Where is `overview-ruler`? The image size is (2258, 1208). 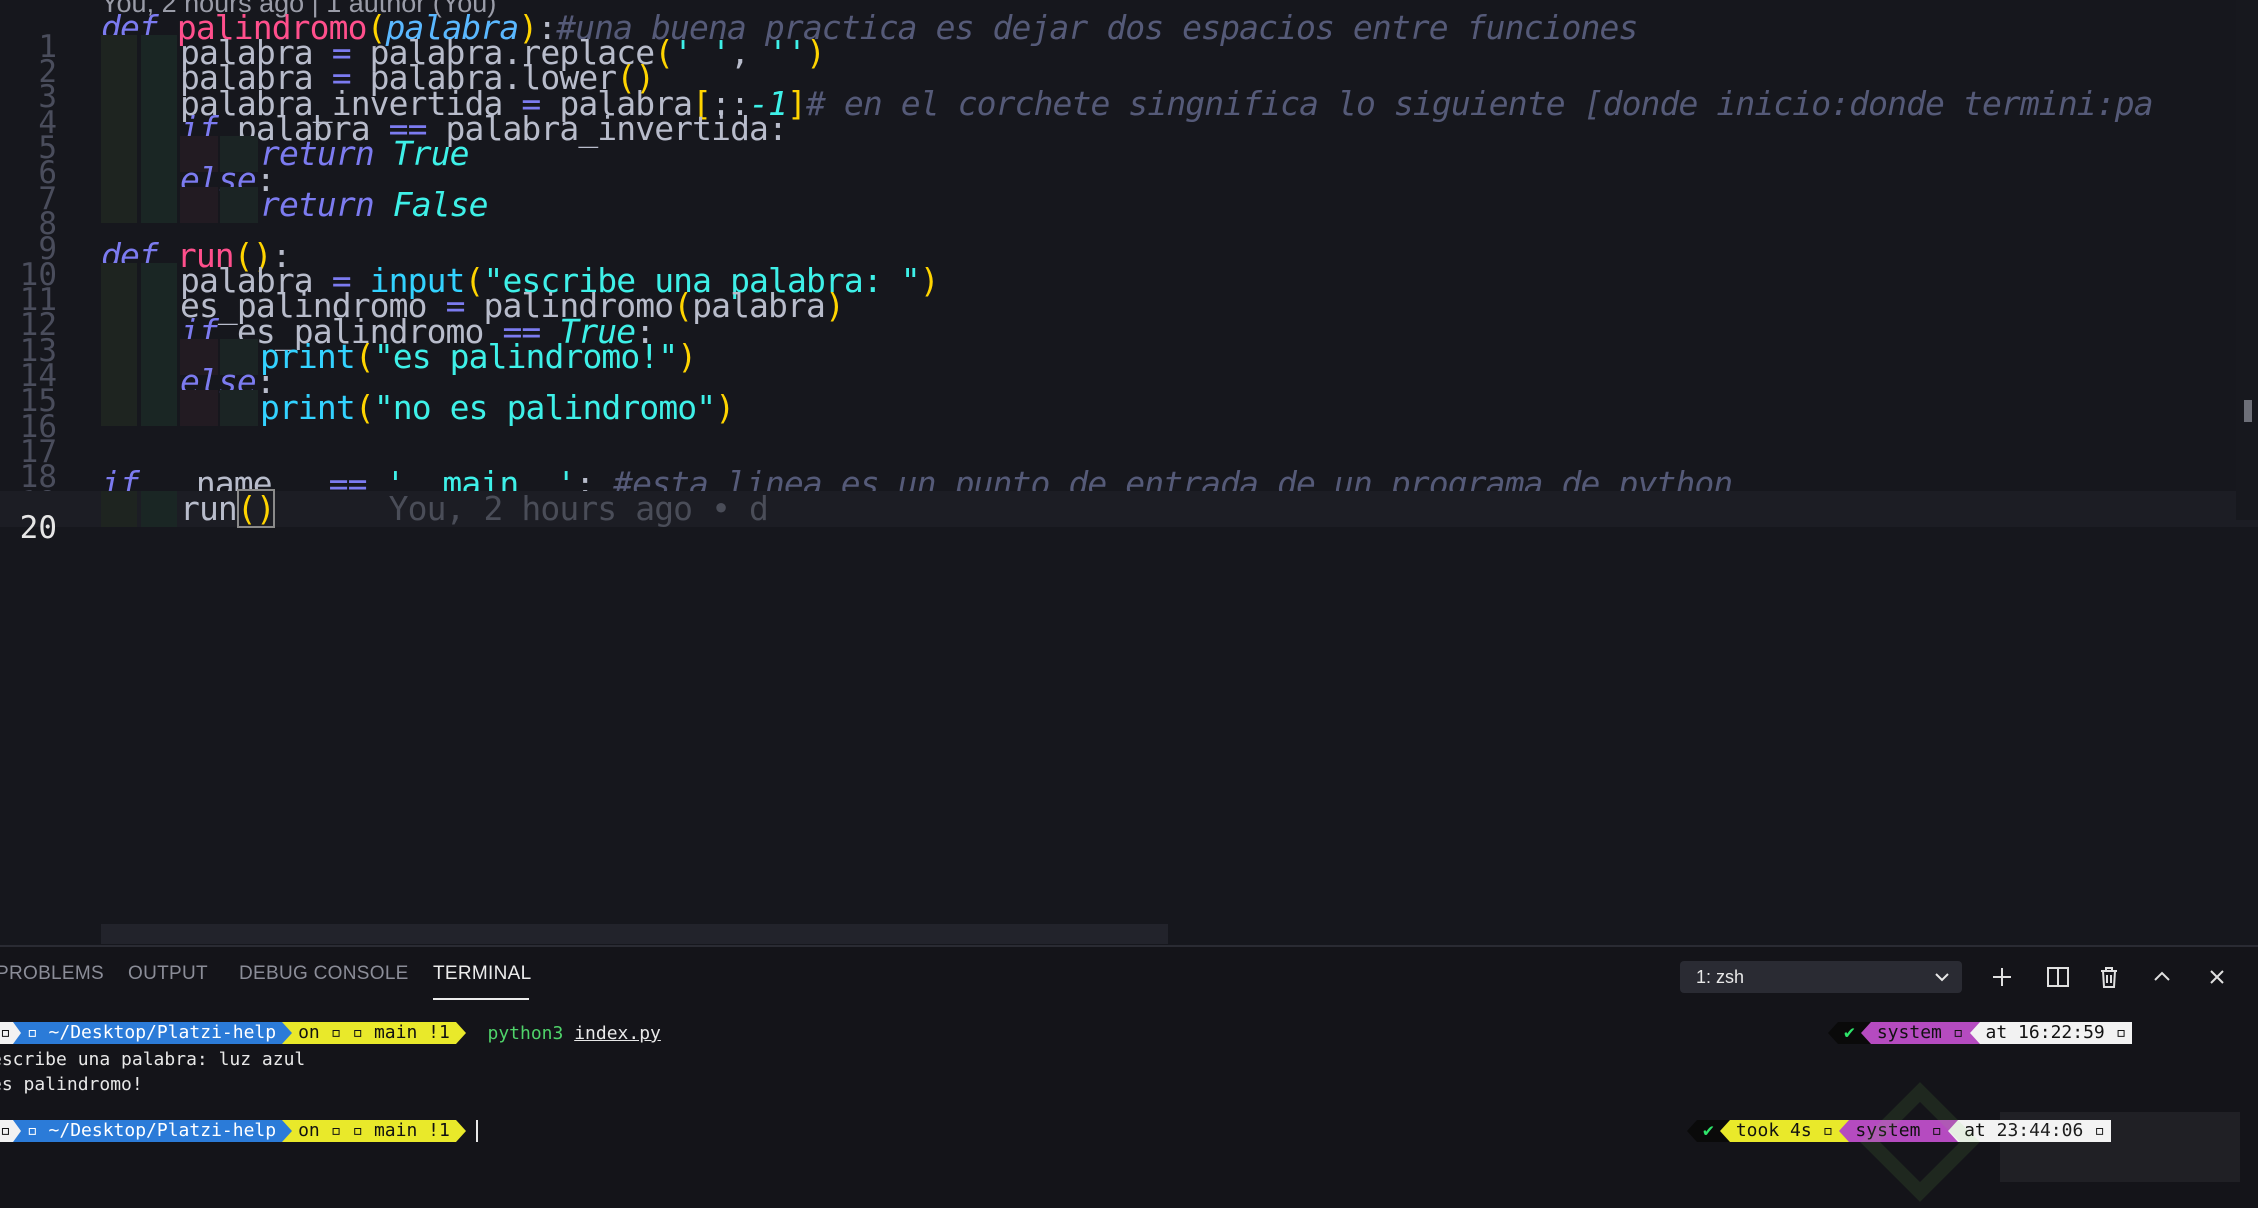
overview-ruler is located at coordinates (2247, 260).